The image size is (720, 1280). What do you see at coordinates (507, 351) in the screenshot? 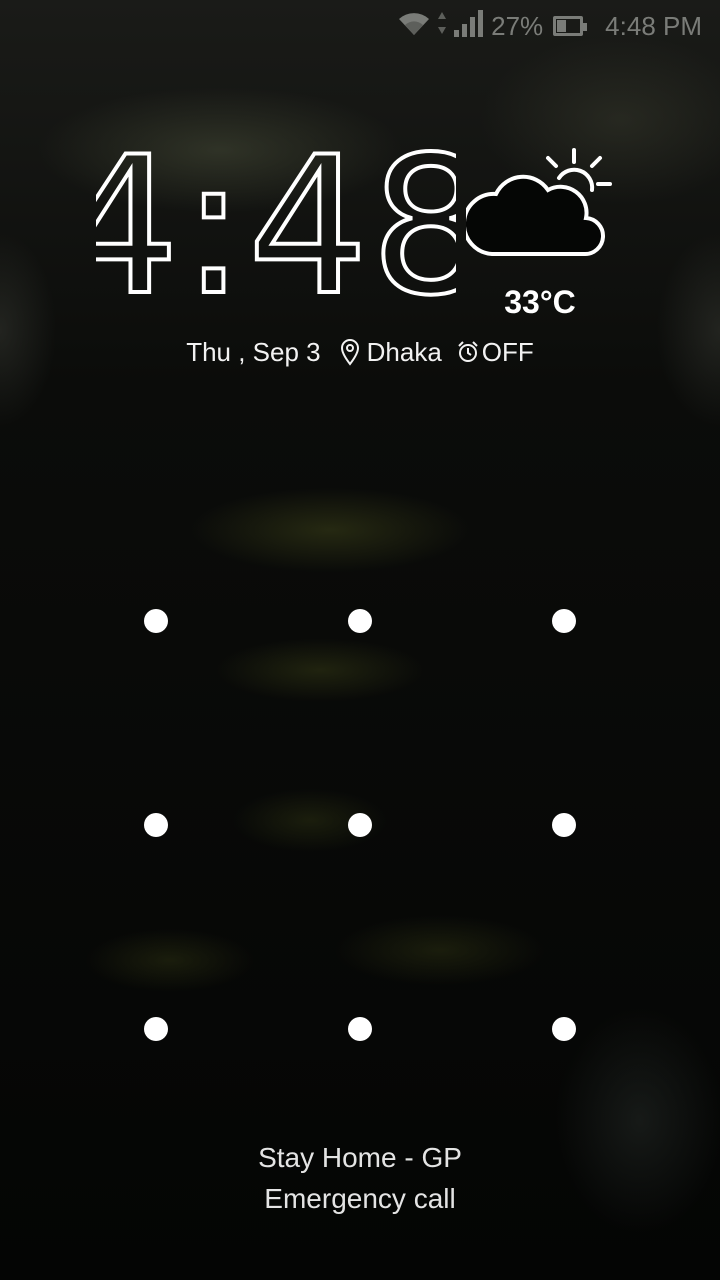
I see `alarm-status: OFF` at bounding box center [507, 351].